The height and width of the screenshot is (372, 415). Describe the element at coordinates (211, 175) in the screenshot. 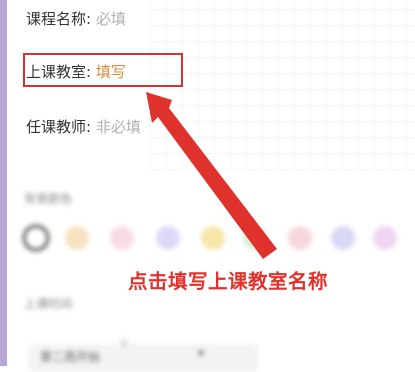

I see `annotation-arrow-icon` at that location.